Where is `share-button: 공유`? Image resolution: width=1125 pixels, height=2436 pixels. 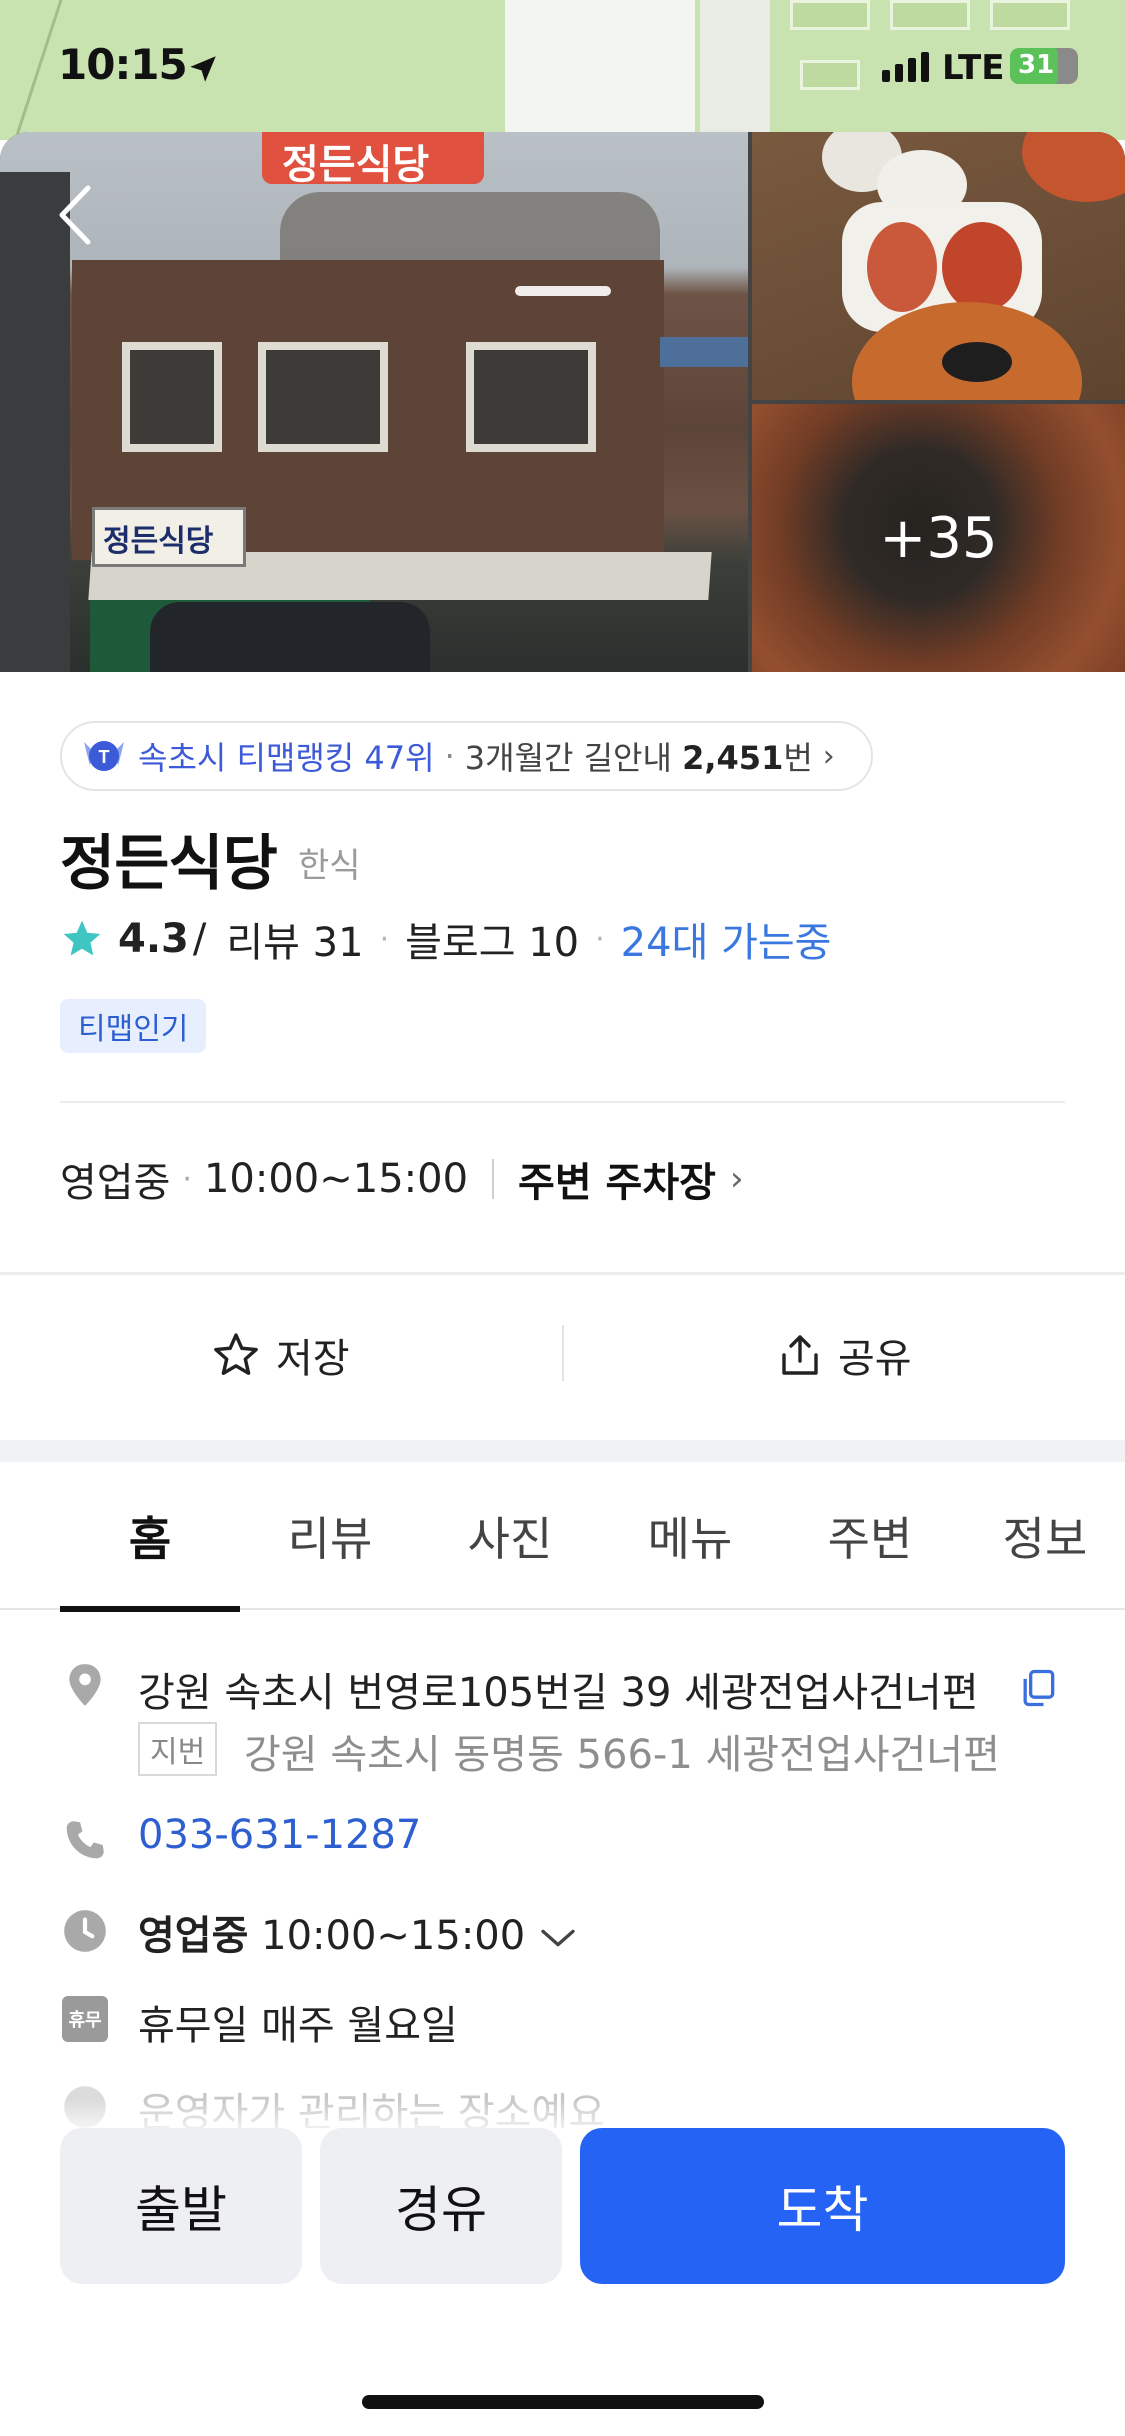 share-button: 공유 is located at coordinates (844, 1355).